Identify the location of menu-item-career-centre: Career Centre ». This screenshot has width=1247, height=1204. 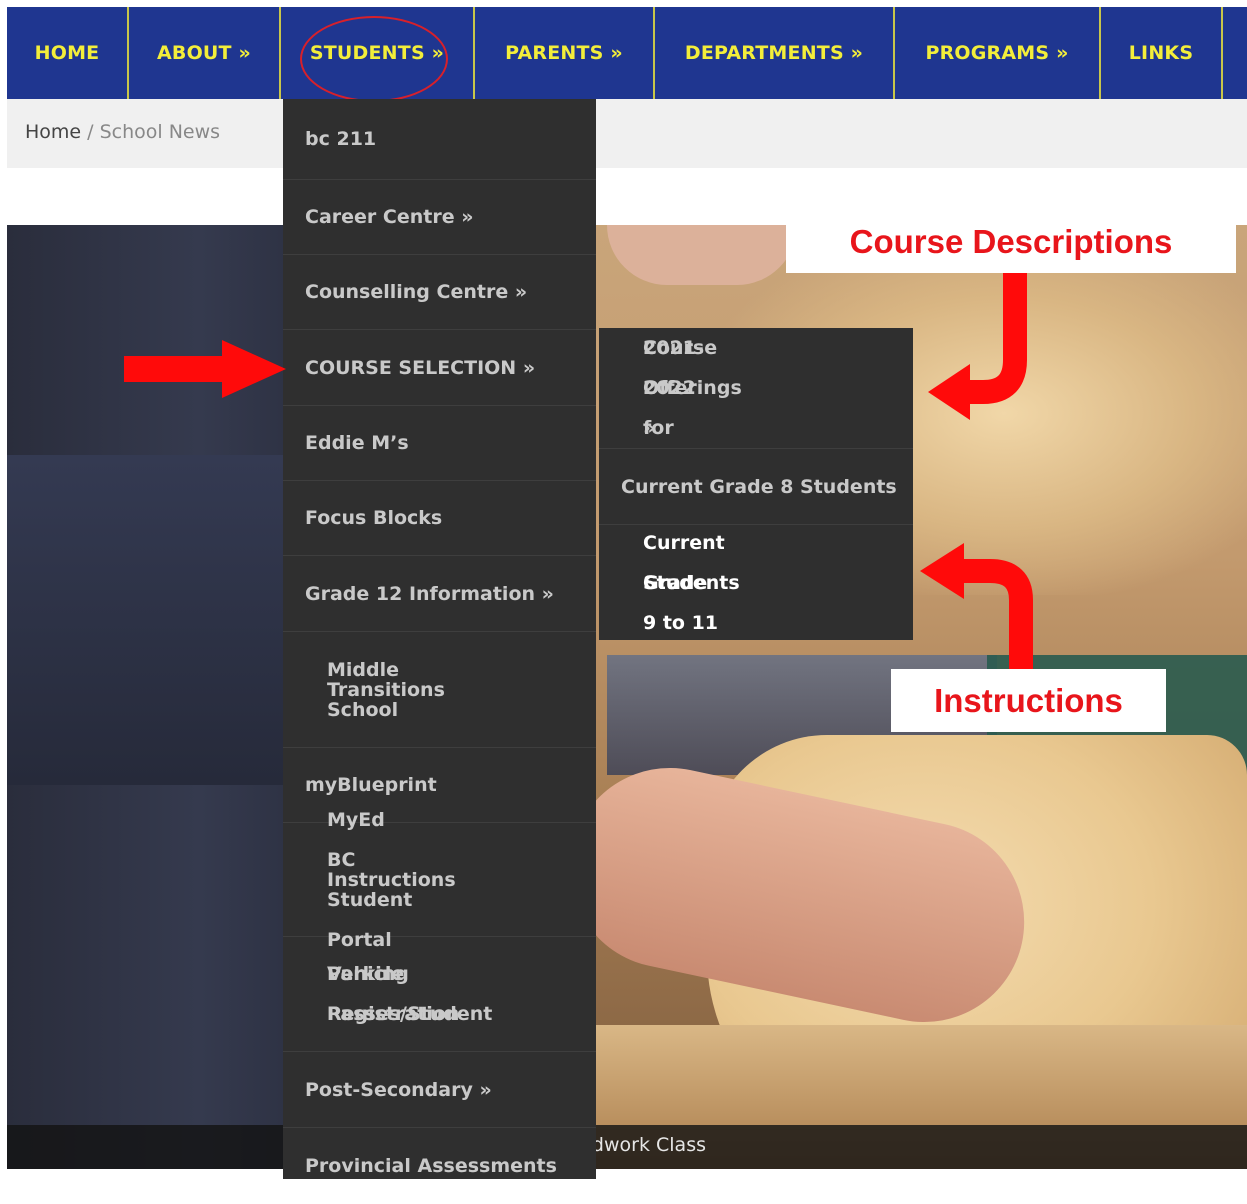
(439, 217).